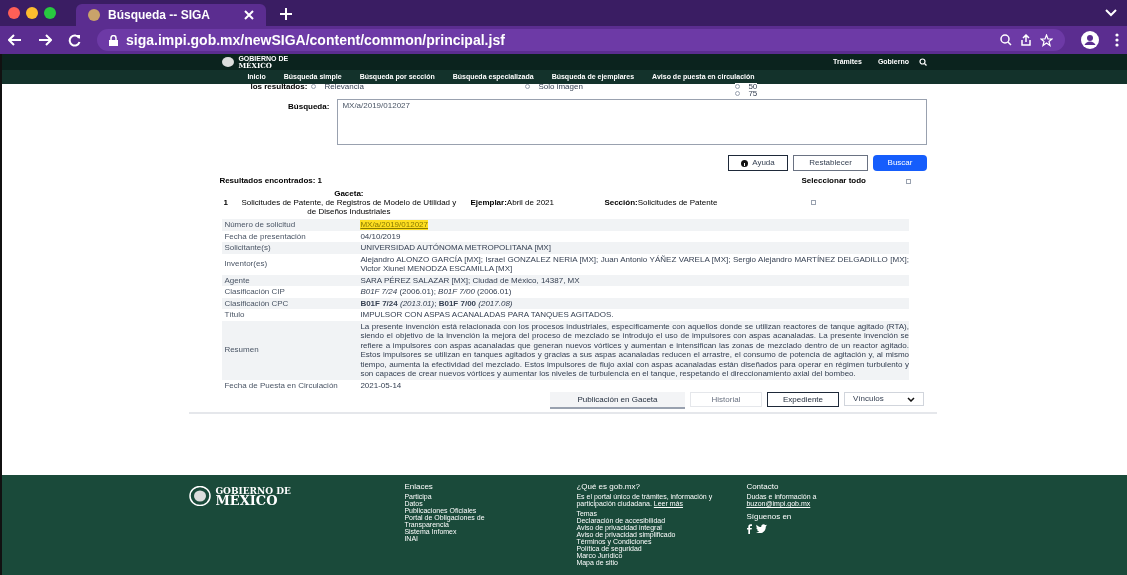 The height and width of the screenshot is (575, 1127). Describe the element at coordinates (608, 486) in the screenshot. I see `footer-heading: ¿Qué es gob.mx?` at that location.